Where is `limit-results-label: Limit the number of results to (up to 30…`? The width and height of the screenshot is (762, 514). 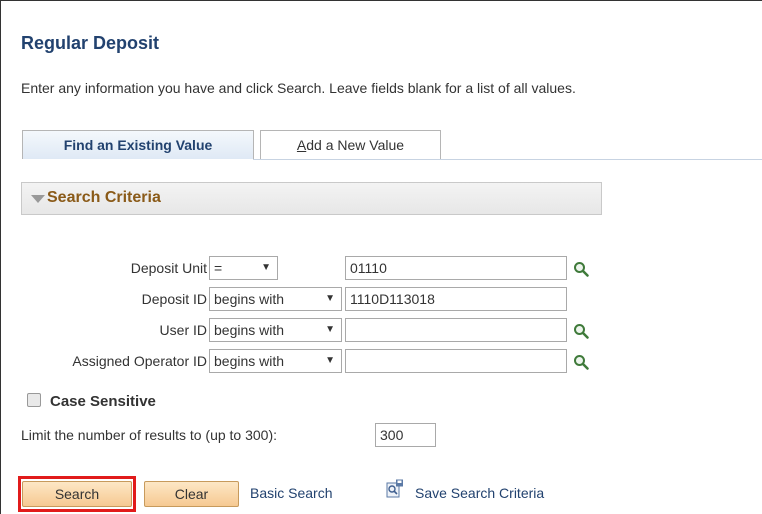
limit-results-label: Limit the number of results to (up to 30… is located at coordinates (149, 435).